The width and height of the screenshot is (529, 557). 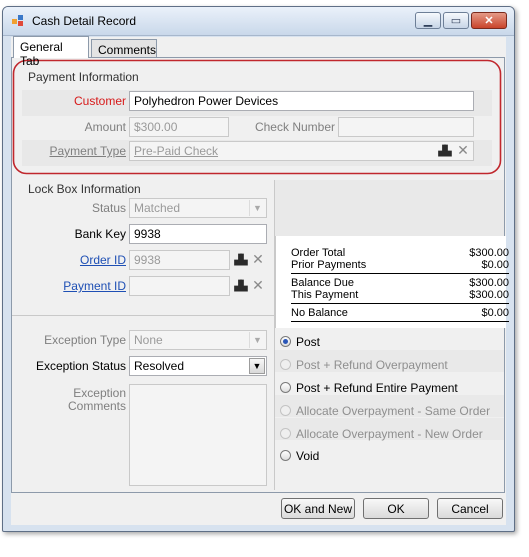 What do you see at coordinates (258, 285) in the screenshot?
I see `payment-id-clear-icon: ✕` at bounding box center [258, 285].